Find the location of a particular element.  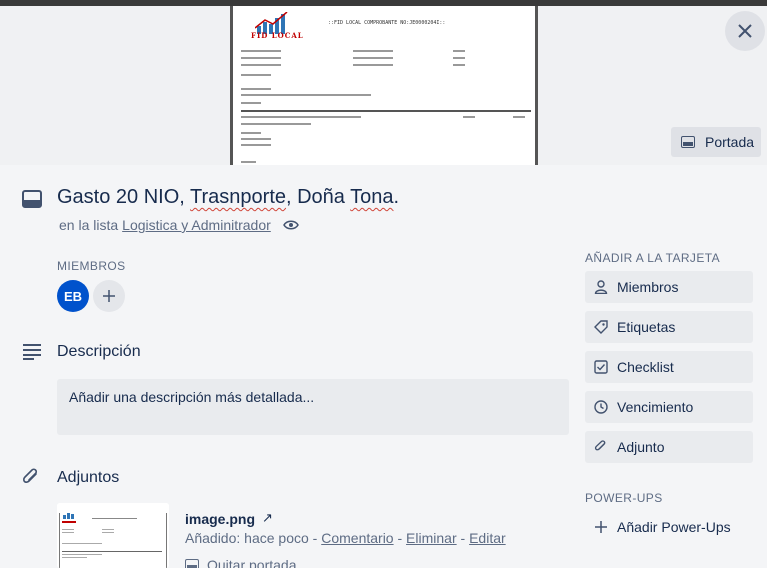

person-icon is located at coordinates (601, 287).